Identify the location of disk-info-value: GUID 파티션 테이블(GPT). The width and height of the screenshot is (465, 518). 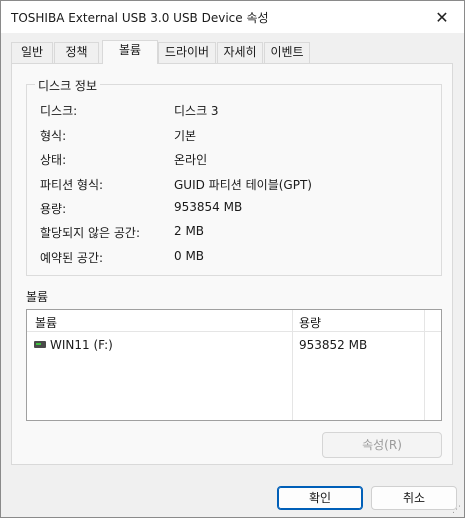
(243, 185).